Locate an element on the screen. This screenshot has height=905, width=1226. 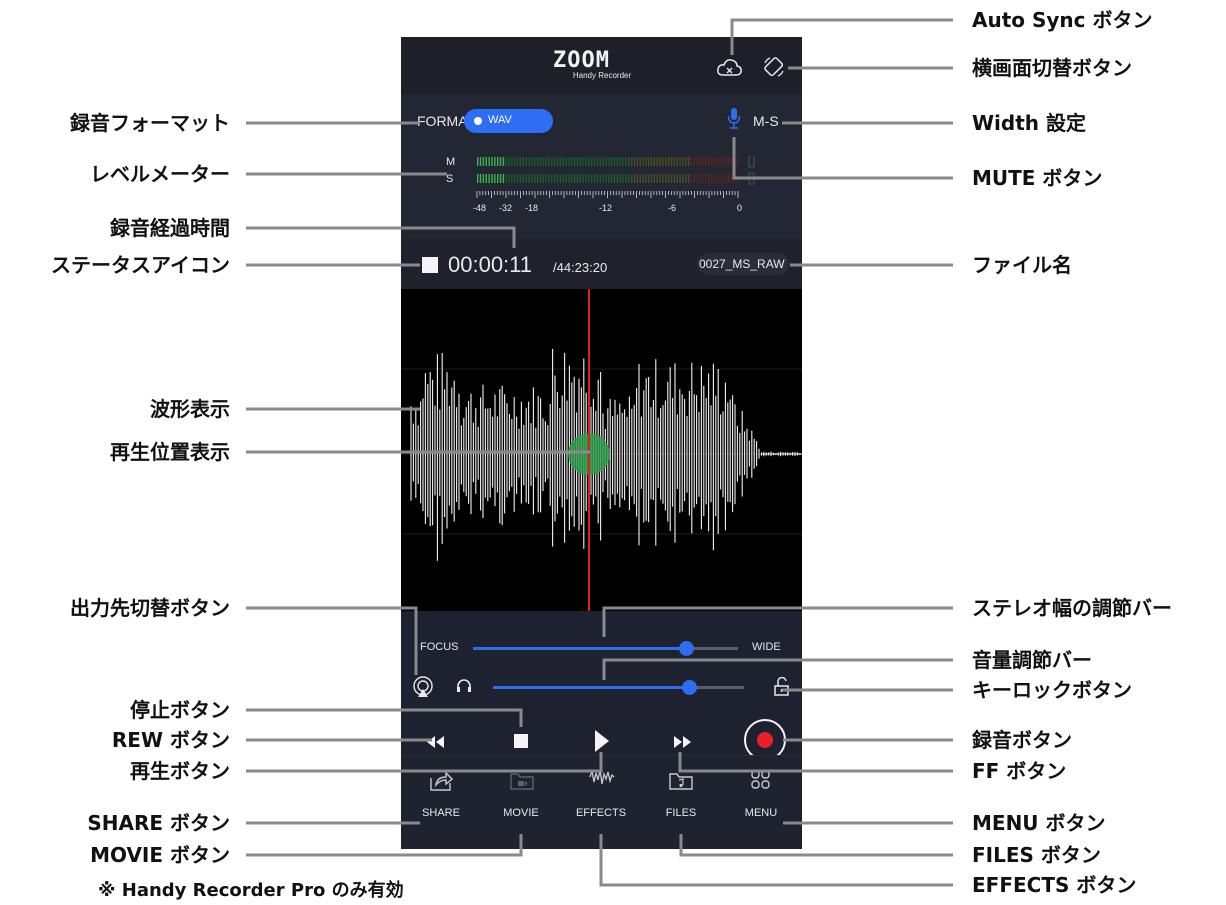
file-name: 0027_MS_RAW is located at coordinates (742, 264).